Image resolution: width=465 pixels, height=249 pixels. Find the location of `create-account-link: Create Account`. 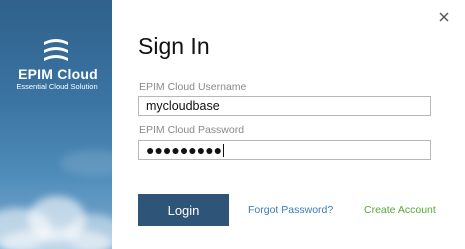

create-account-link: Create Account is located at coordinates (400, 210).